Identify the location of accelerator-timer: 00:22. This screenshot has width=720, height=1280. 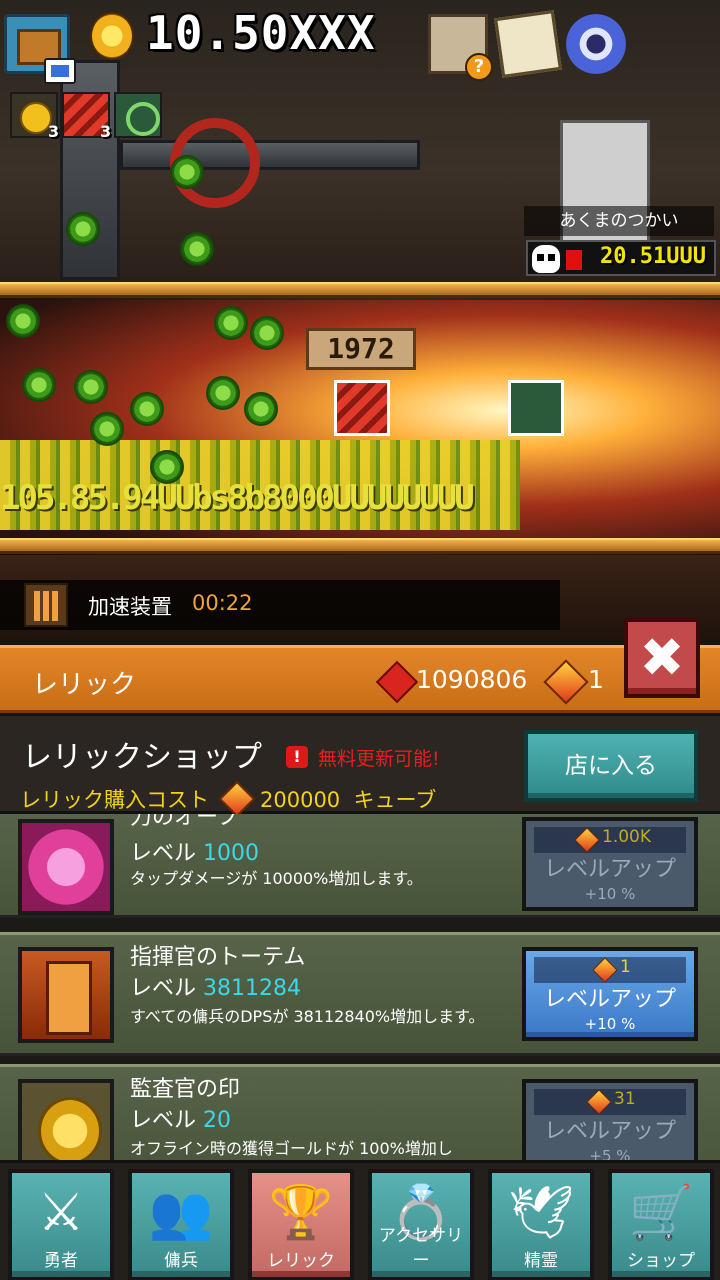
(222, 603).